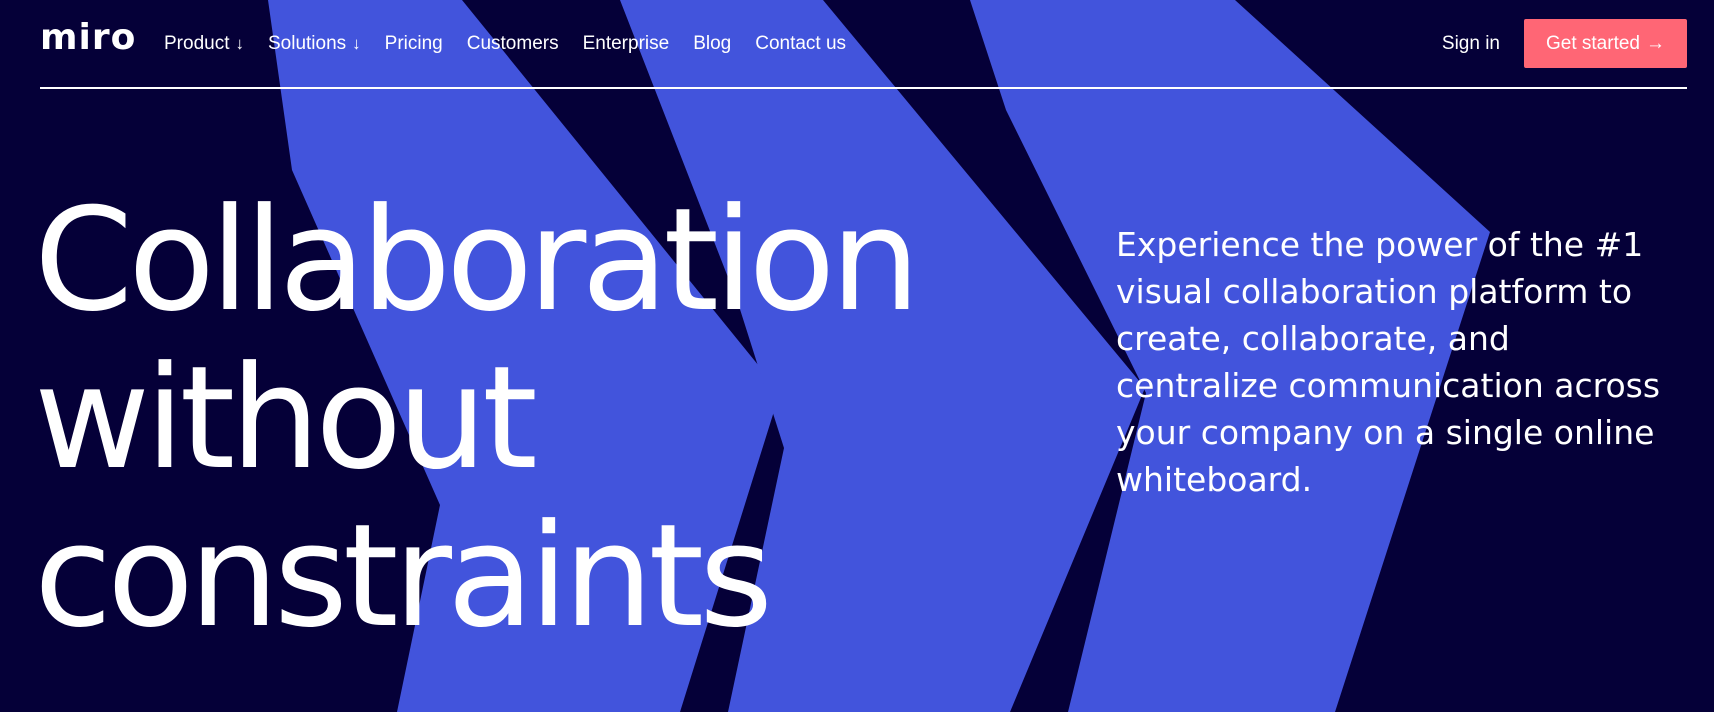  Describe the element at coordinates (1655, 43) in the screenshot. I see `arrow-right-icon: →` at that location.